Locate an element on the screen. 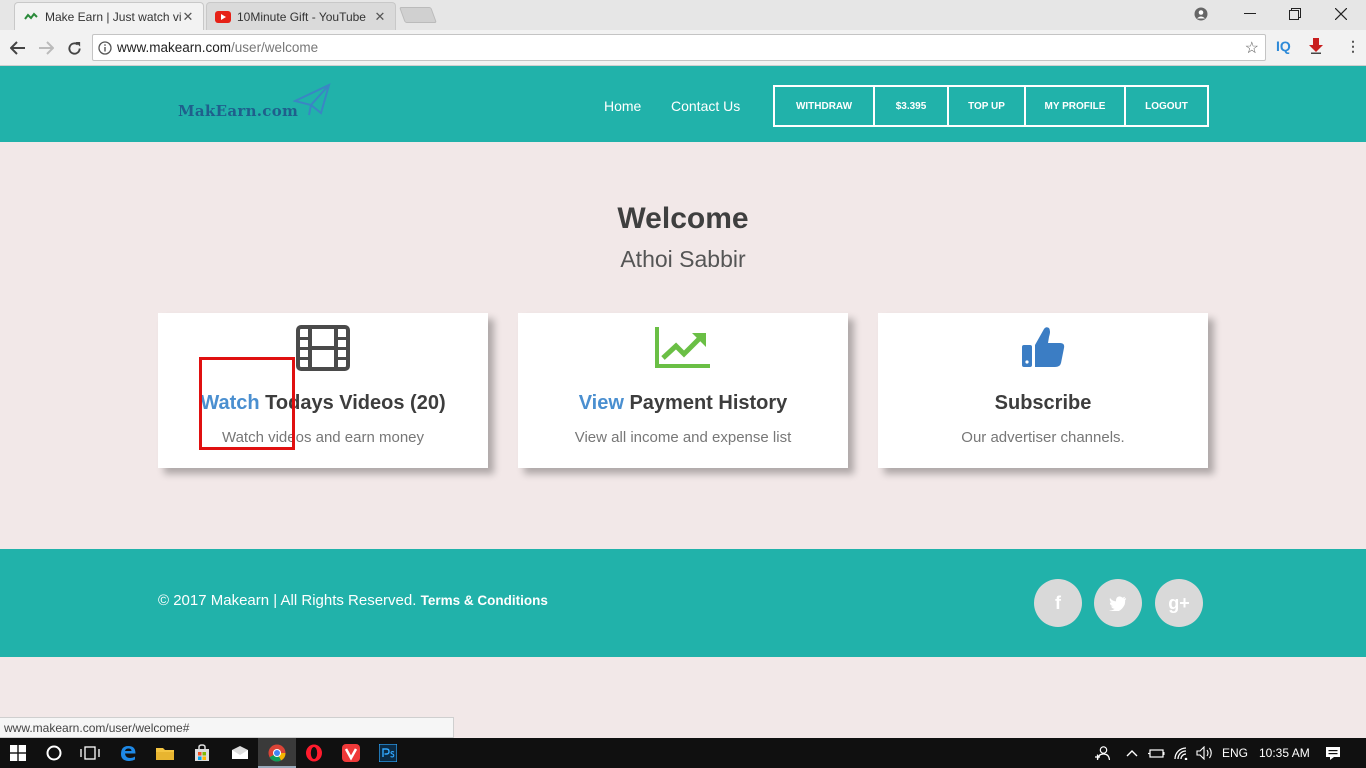 This screenshot has height=768, width=1366. minimize-icon is located at coordinates (1250, 14).